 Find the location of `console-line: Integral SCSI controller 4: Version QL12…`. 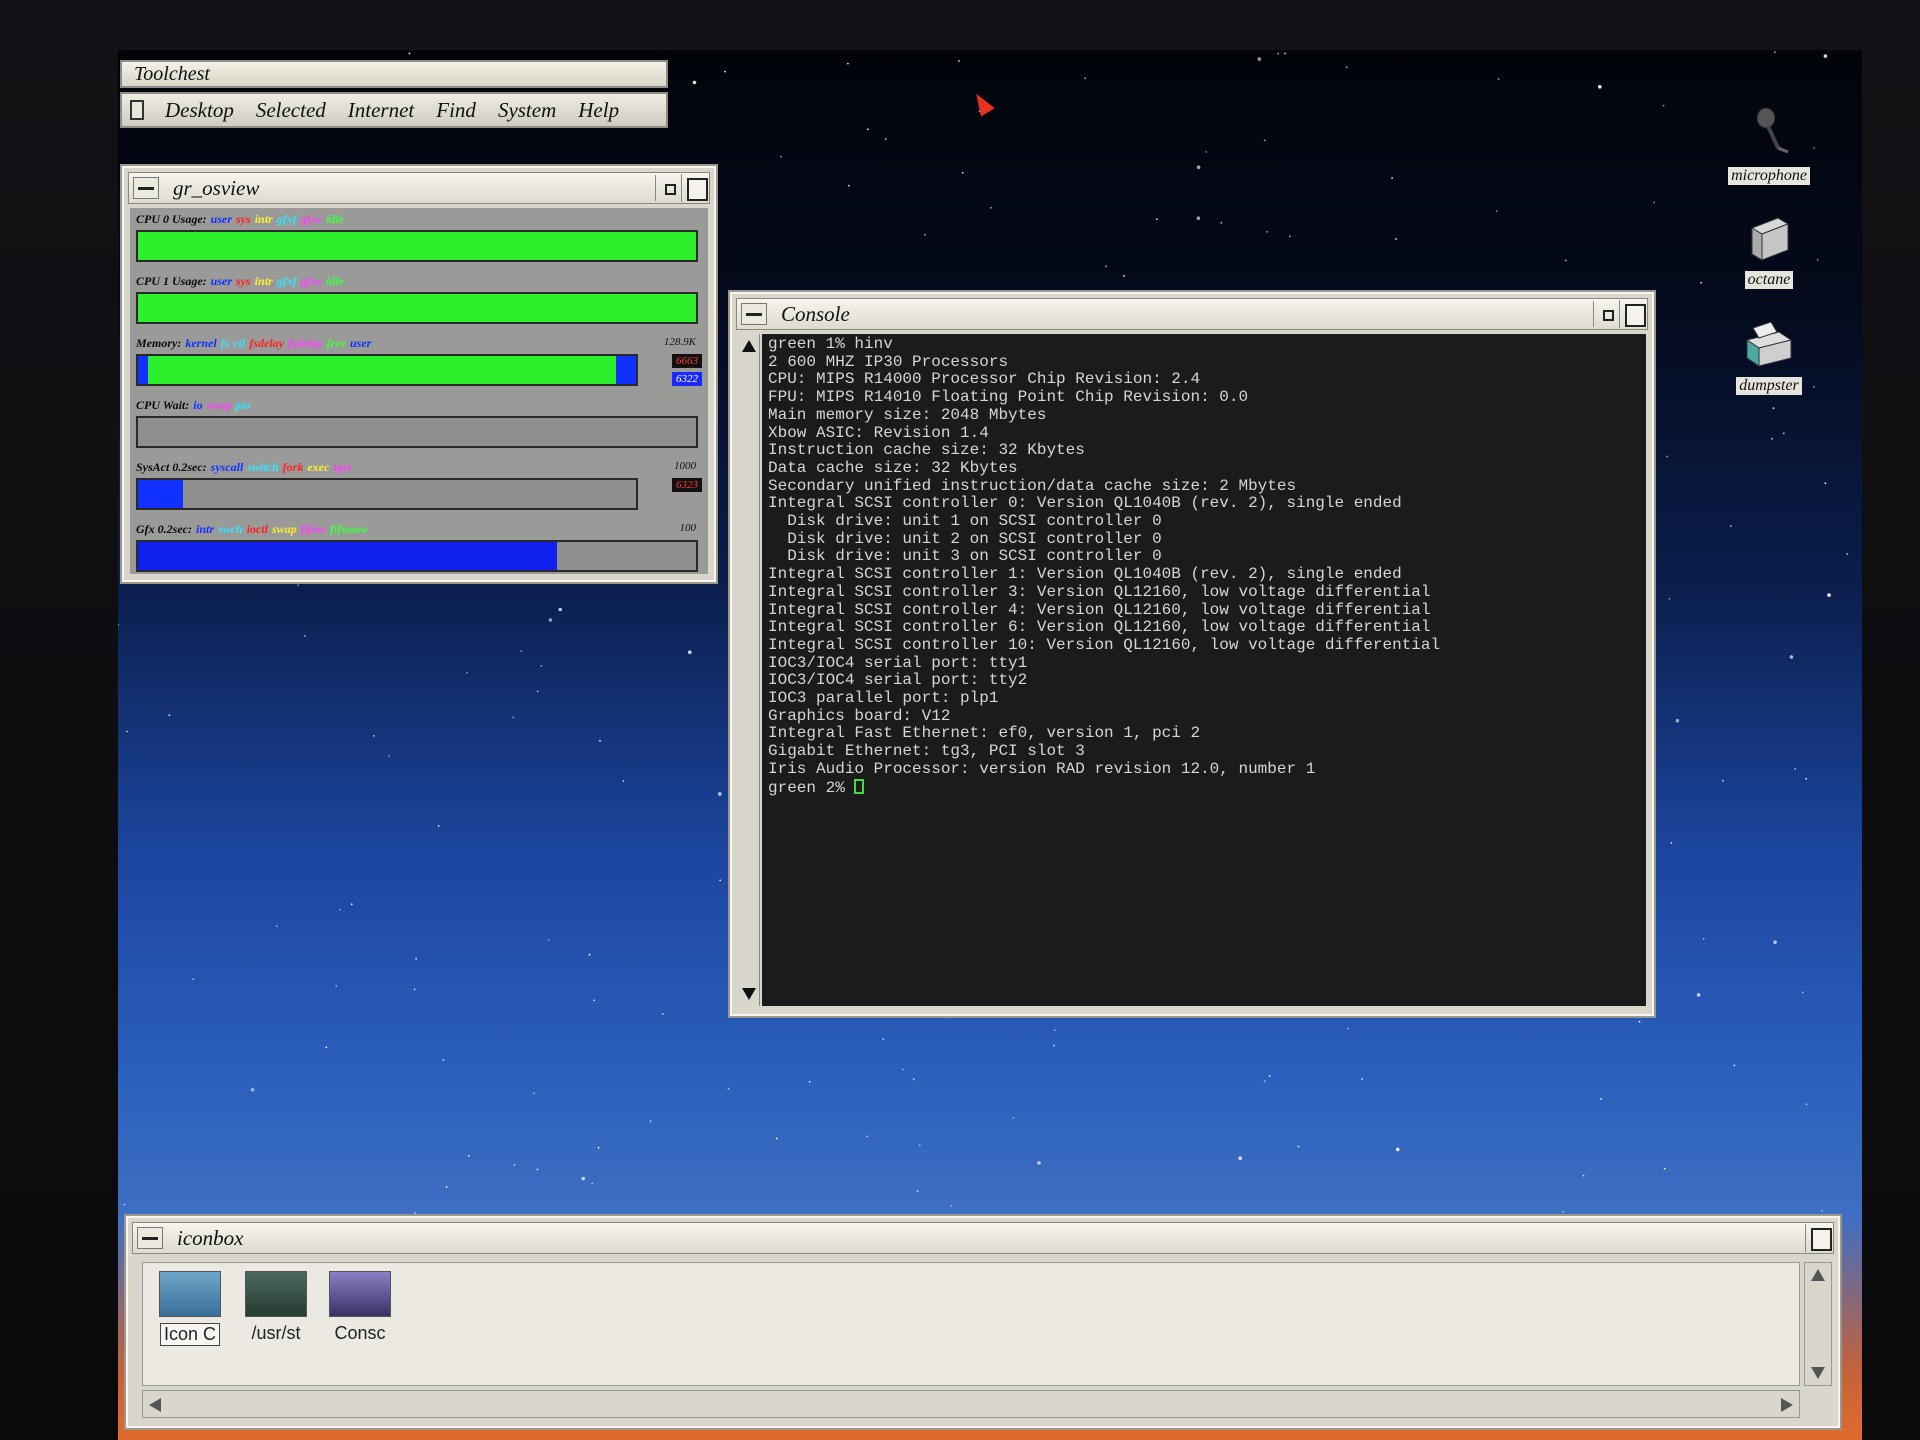

console-line: Integral SCSI controller 4: Version QL12… is located at coordinates (1099, 609).